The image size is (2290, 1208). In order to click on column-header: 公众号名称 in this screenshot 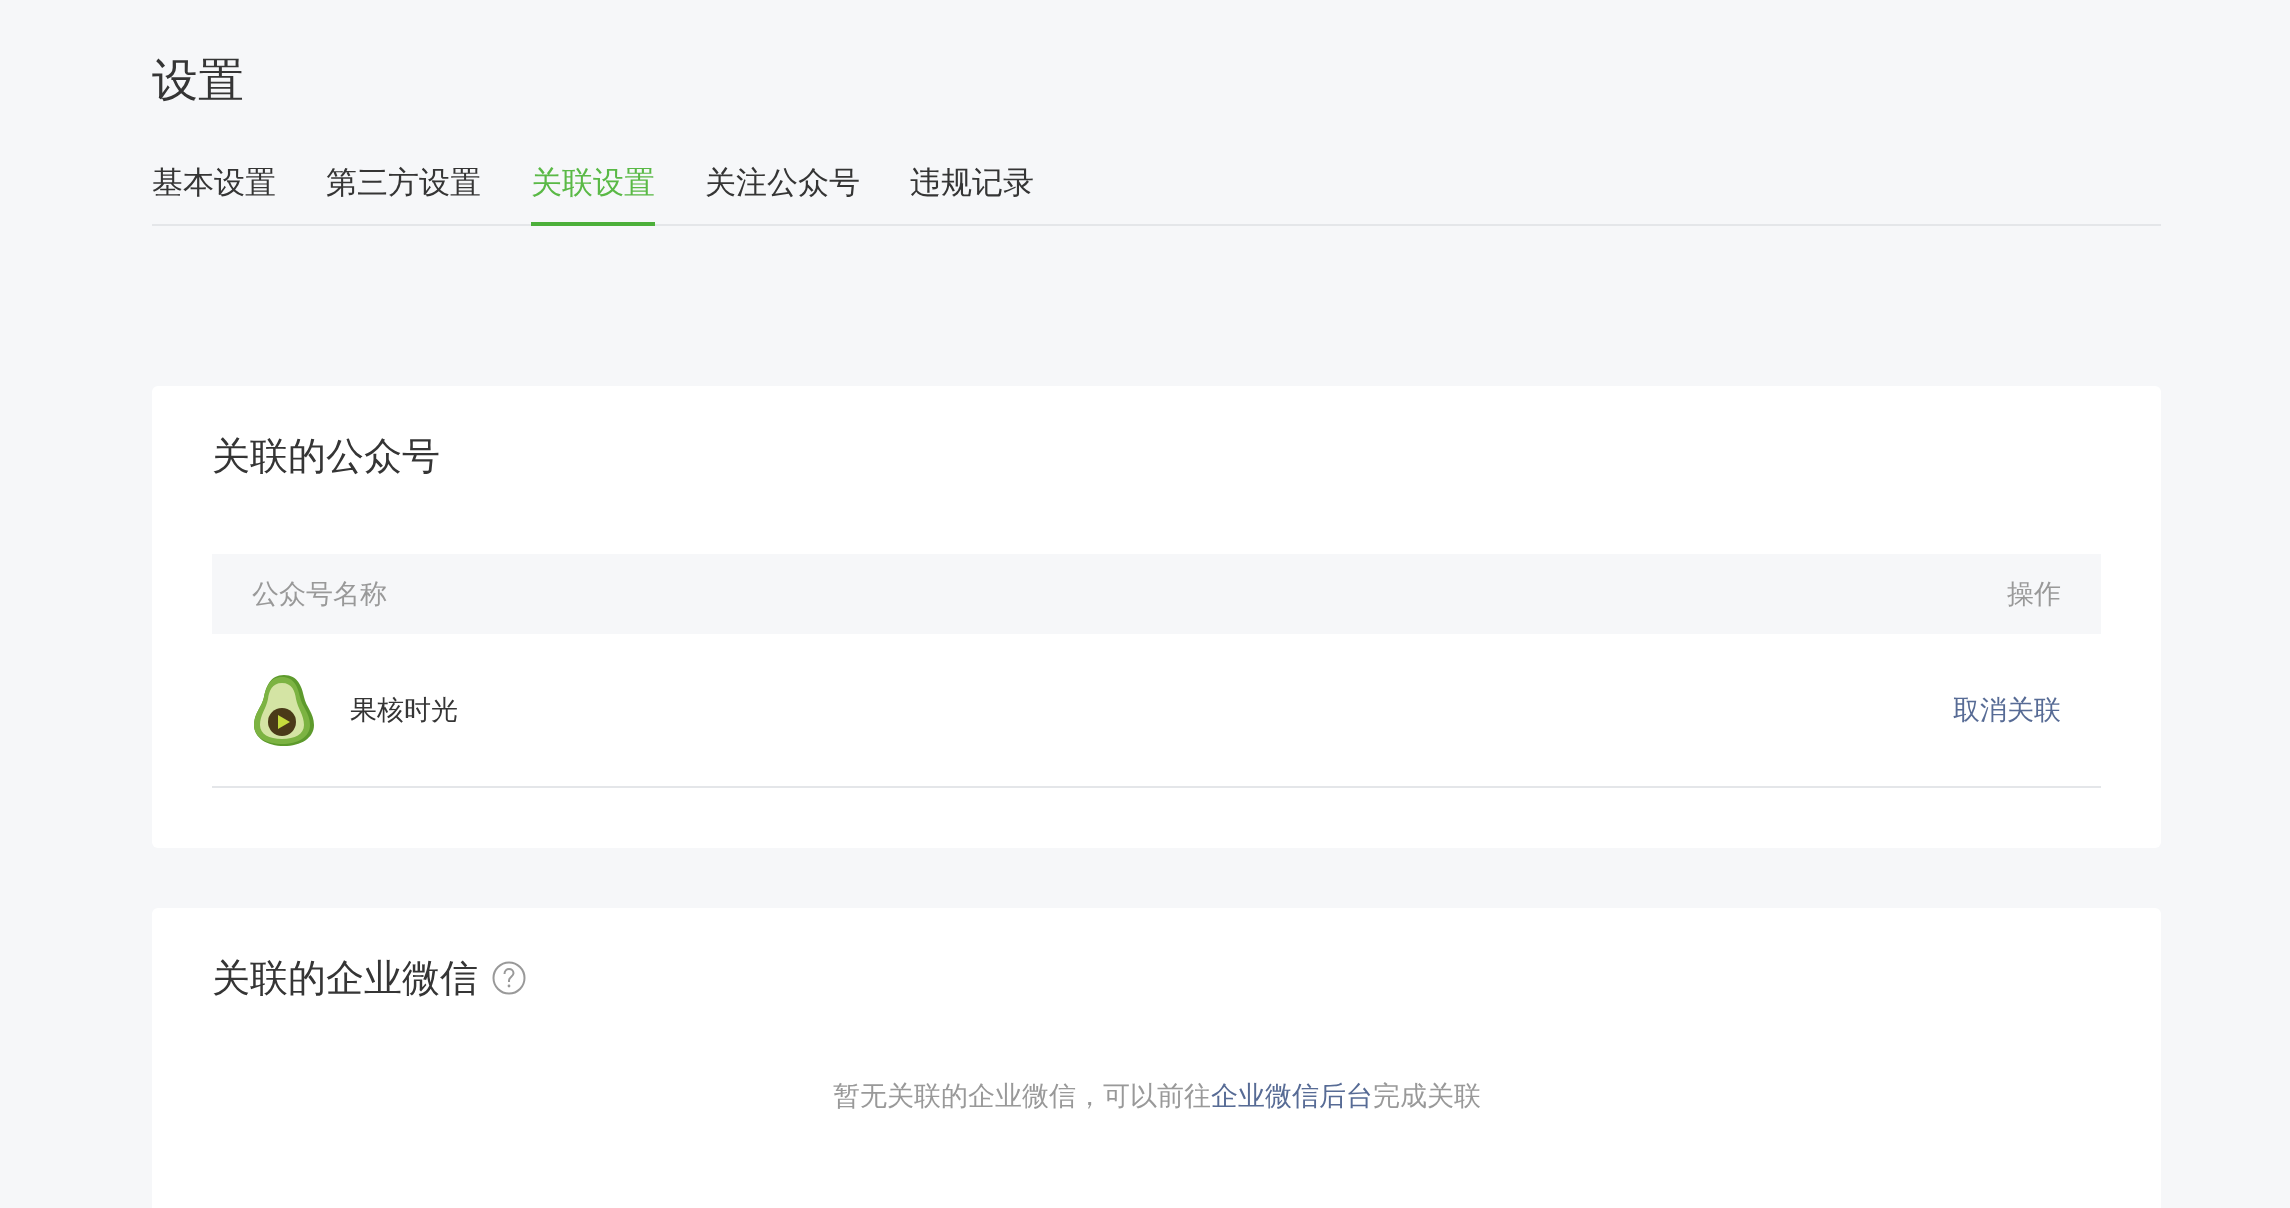, I will do `click(319, 594)`.